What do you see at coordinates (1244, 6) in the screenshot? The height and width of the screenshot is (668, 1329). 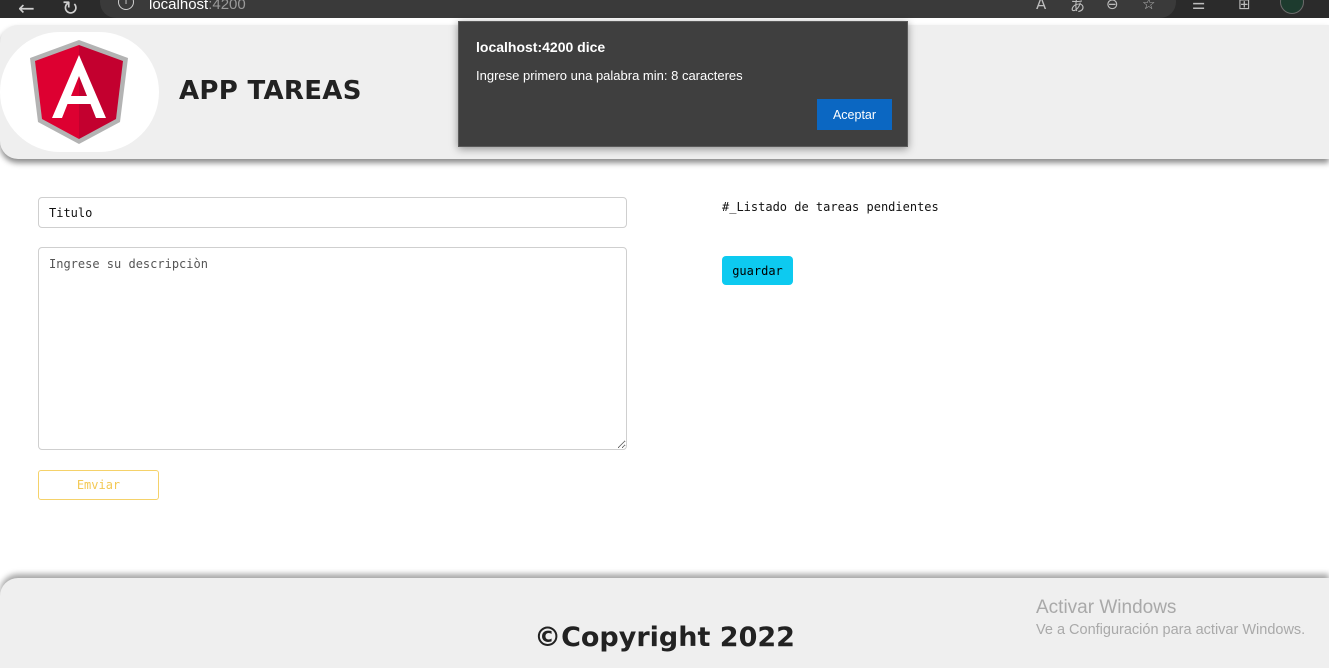 I see `collections-icon: ⊞` at bounding box center [1244, 6].